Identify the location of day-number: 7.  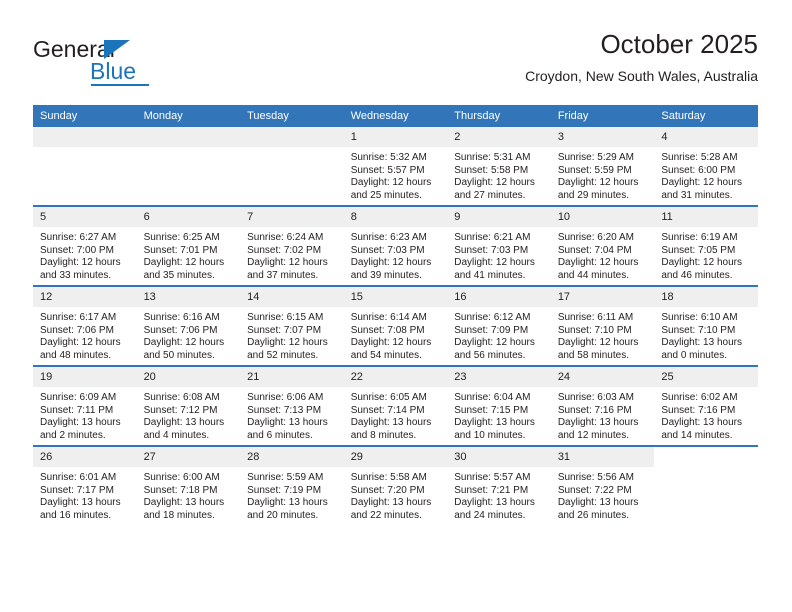
(292, 217).